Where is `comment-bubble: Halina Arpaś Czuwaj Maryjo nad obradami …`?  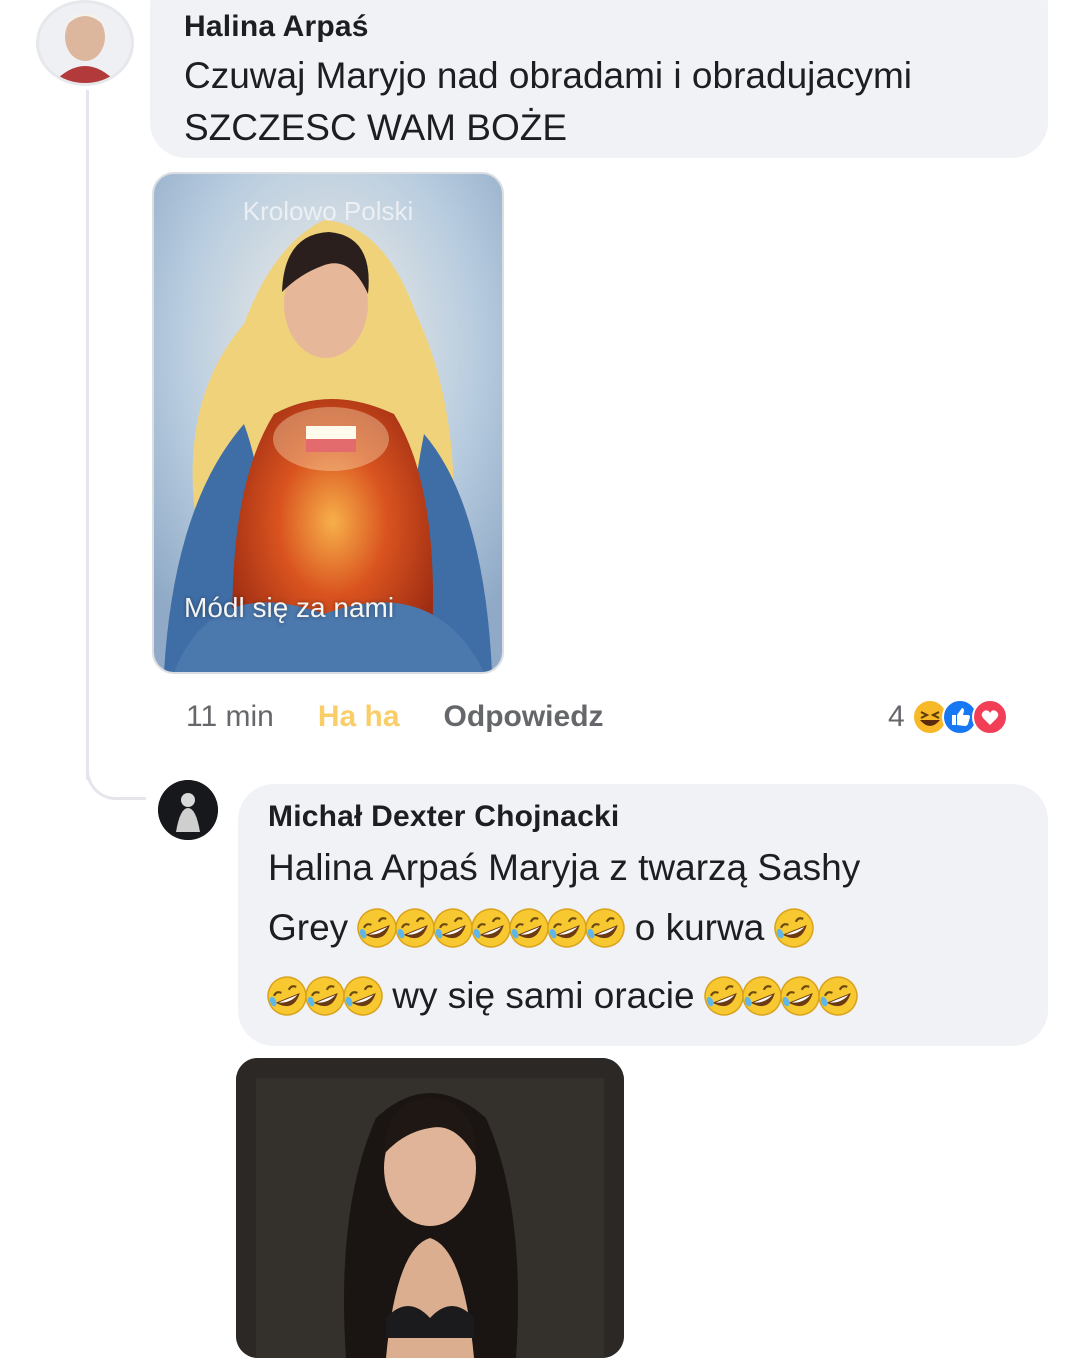
comment-bubble: Halina Arpaś Czuwaj Maryjo nad obradami … is located at coordinates (599, 79).